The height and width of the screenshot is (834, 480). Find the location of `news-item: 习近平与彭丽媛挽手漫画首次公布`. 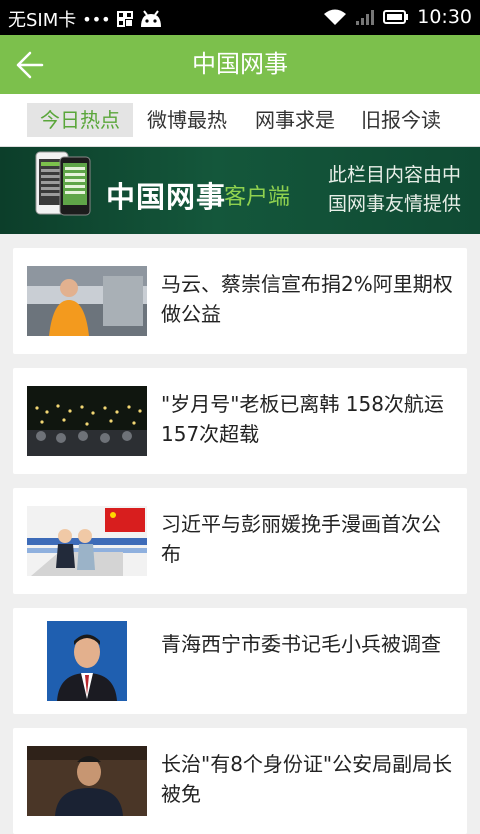

news-item: 习近平与彭丽媛挽手漫画首次公布 is located at coordinates (240, 541).